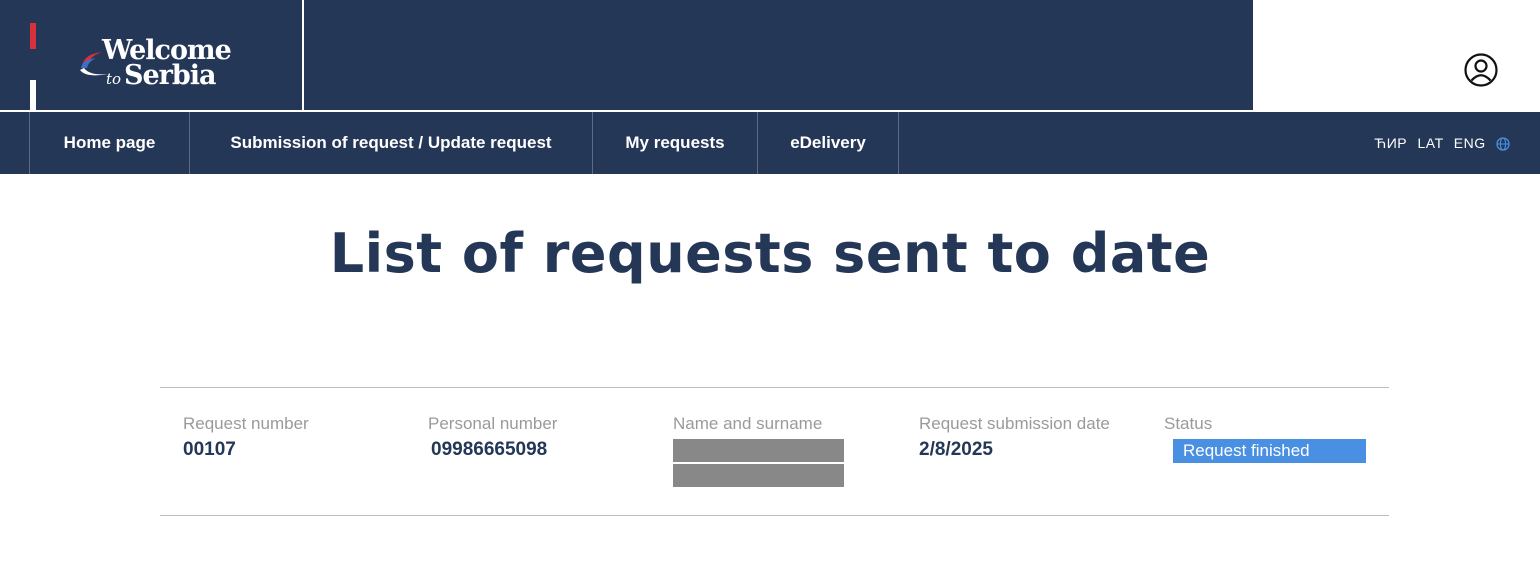 This screenshot has width=1540, height=579. I want to click on user-circle-icon, so click(1481, 70).